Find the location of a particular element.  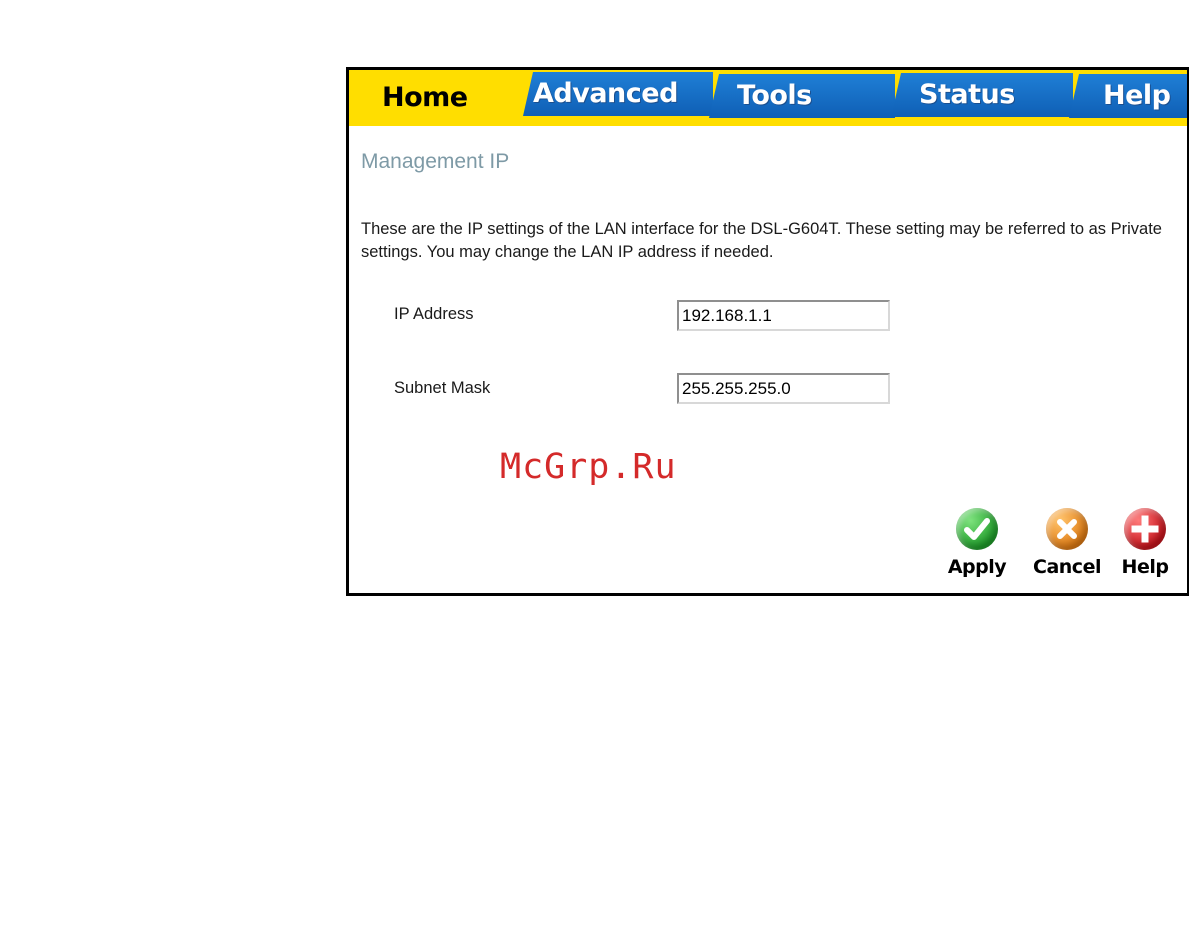

apply-button: Apply is located at coordinates (977, 543).